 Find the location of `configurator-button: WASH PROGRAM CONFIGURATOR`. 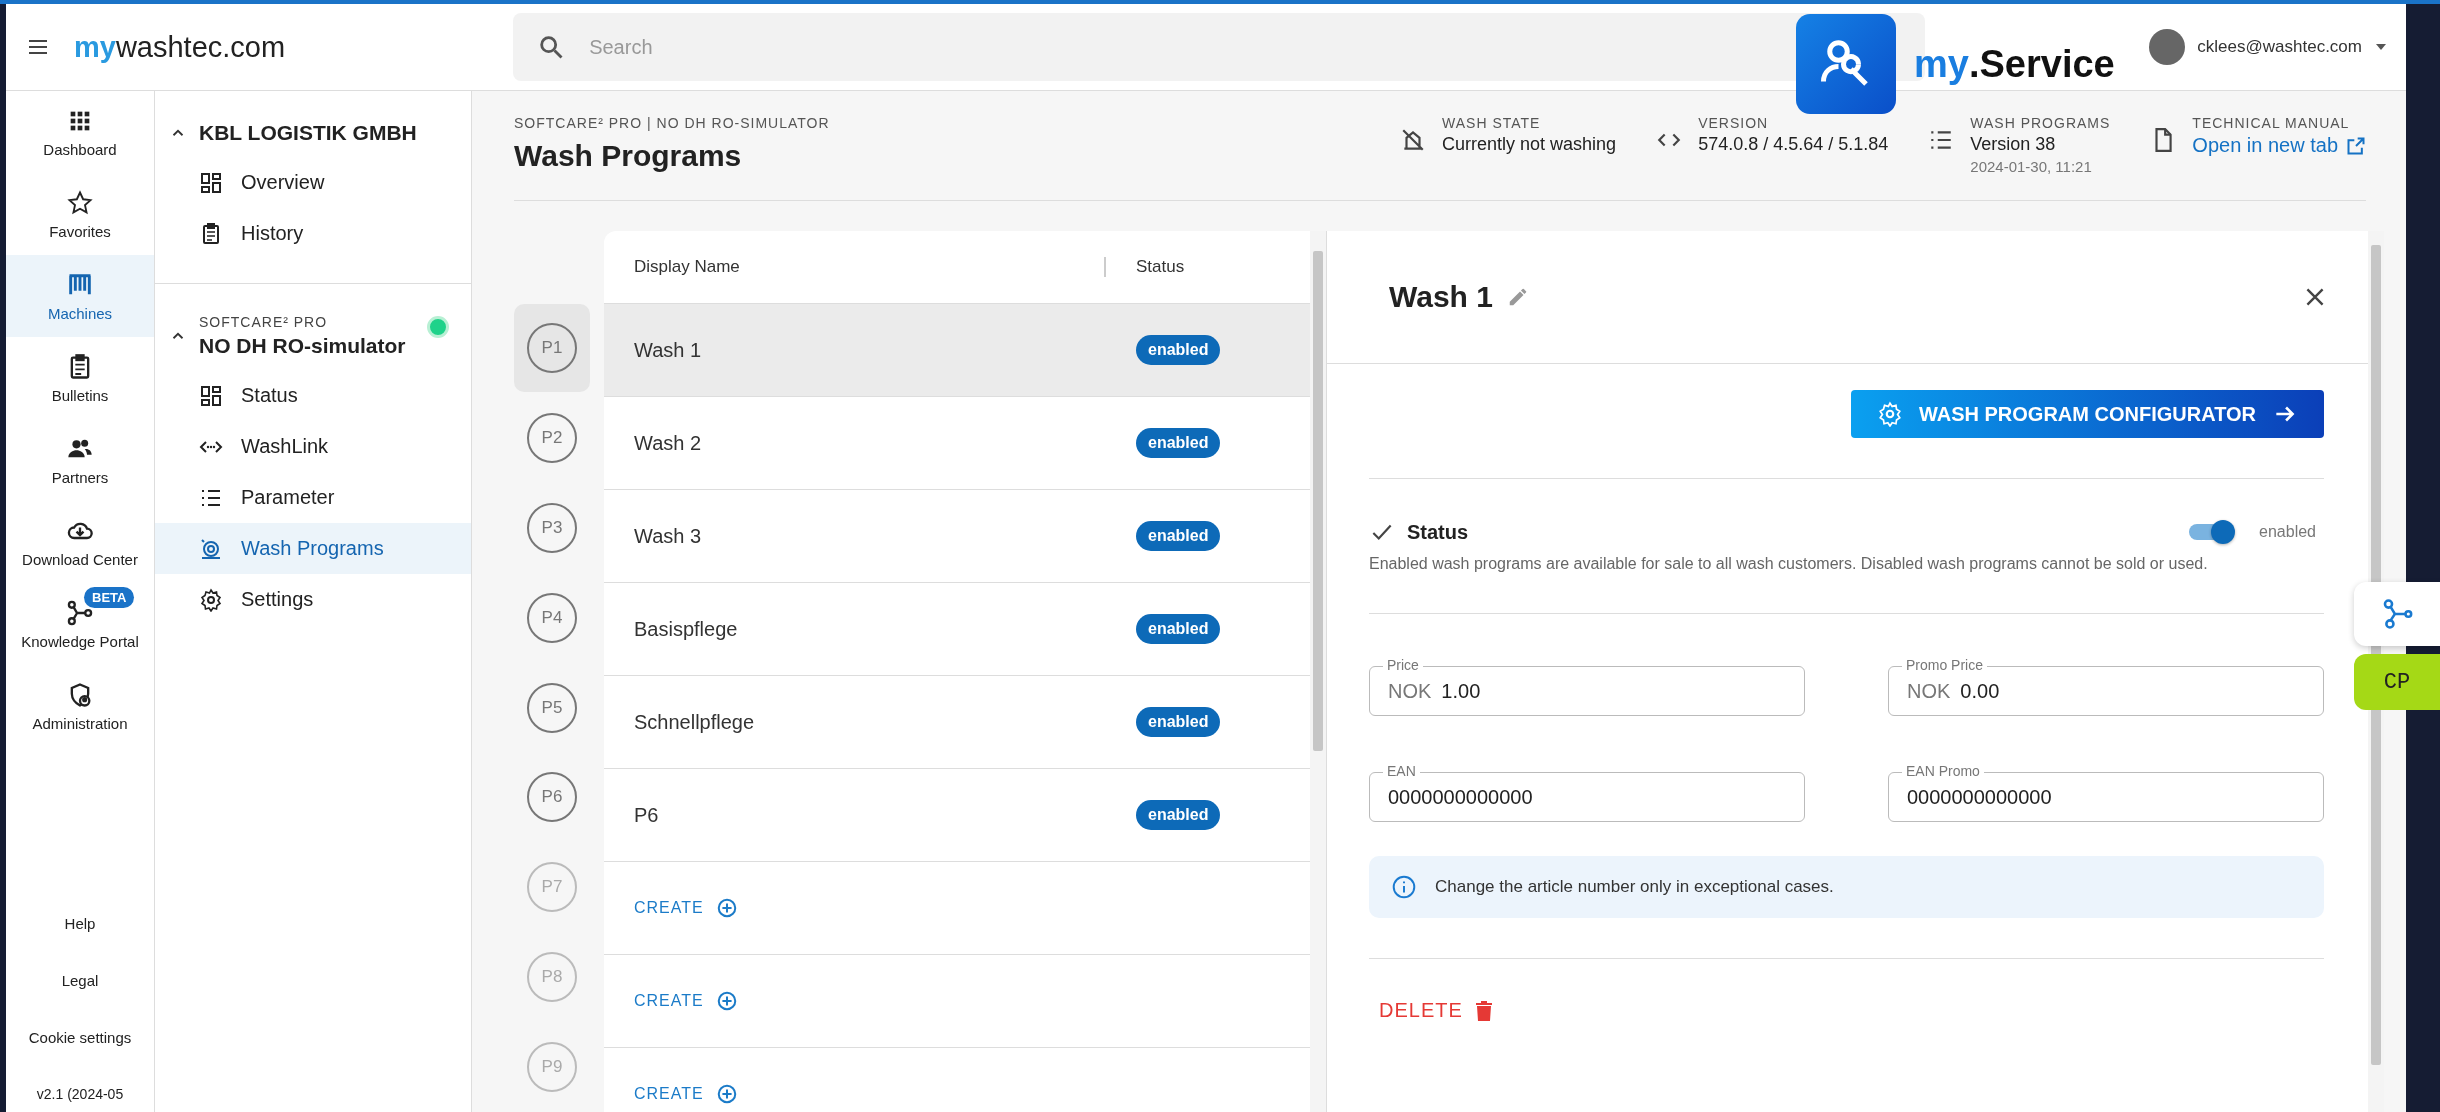

configurator-button: WASH PROGRAM CONFIGURATOR is located at coordinates (2087, 414).